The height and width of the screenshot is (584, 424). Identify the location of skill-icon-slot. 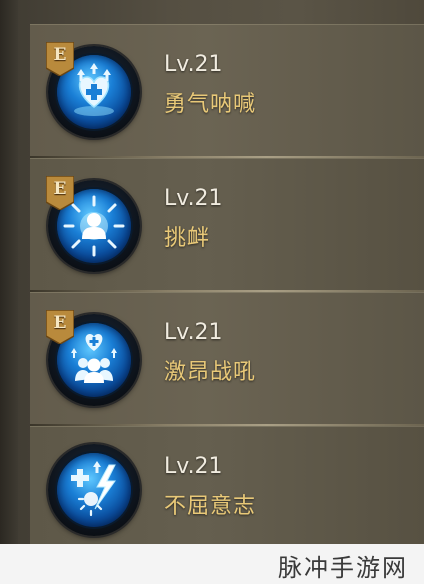
(94, 490).